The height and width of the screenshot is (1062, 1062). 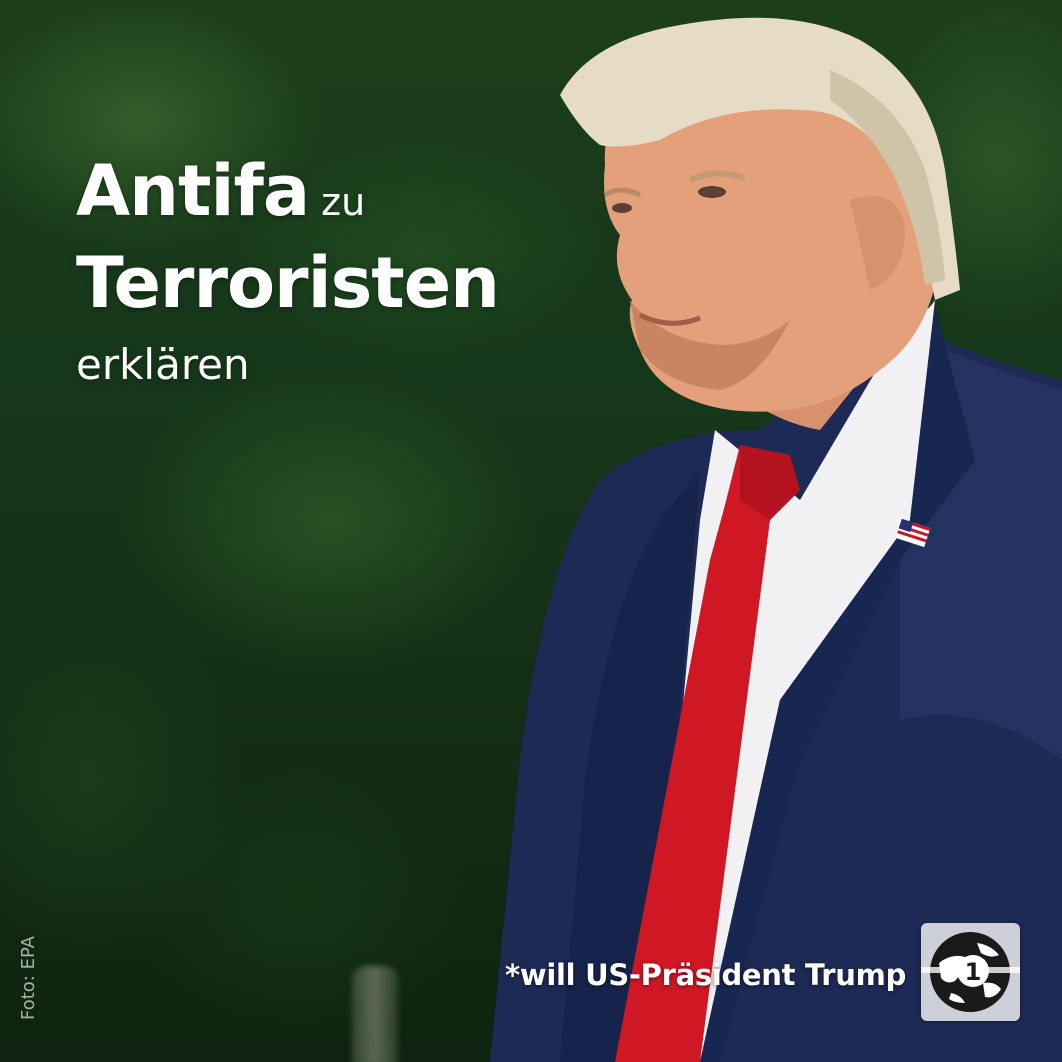 I want to click on headline: Antifa zu Terroristen erklären, so click(x=288, y=269).